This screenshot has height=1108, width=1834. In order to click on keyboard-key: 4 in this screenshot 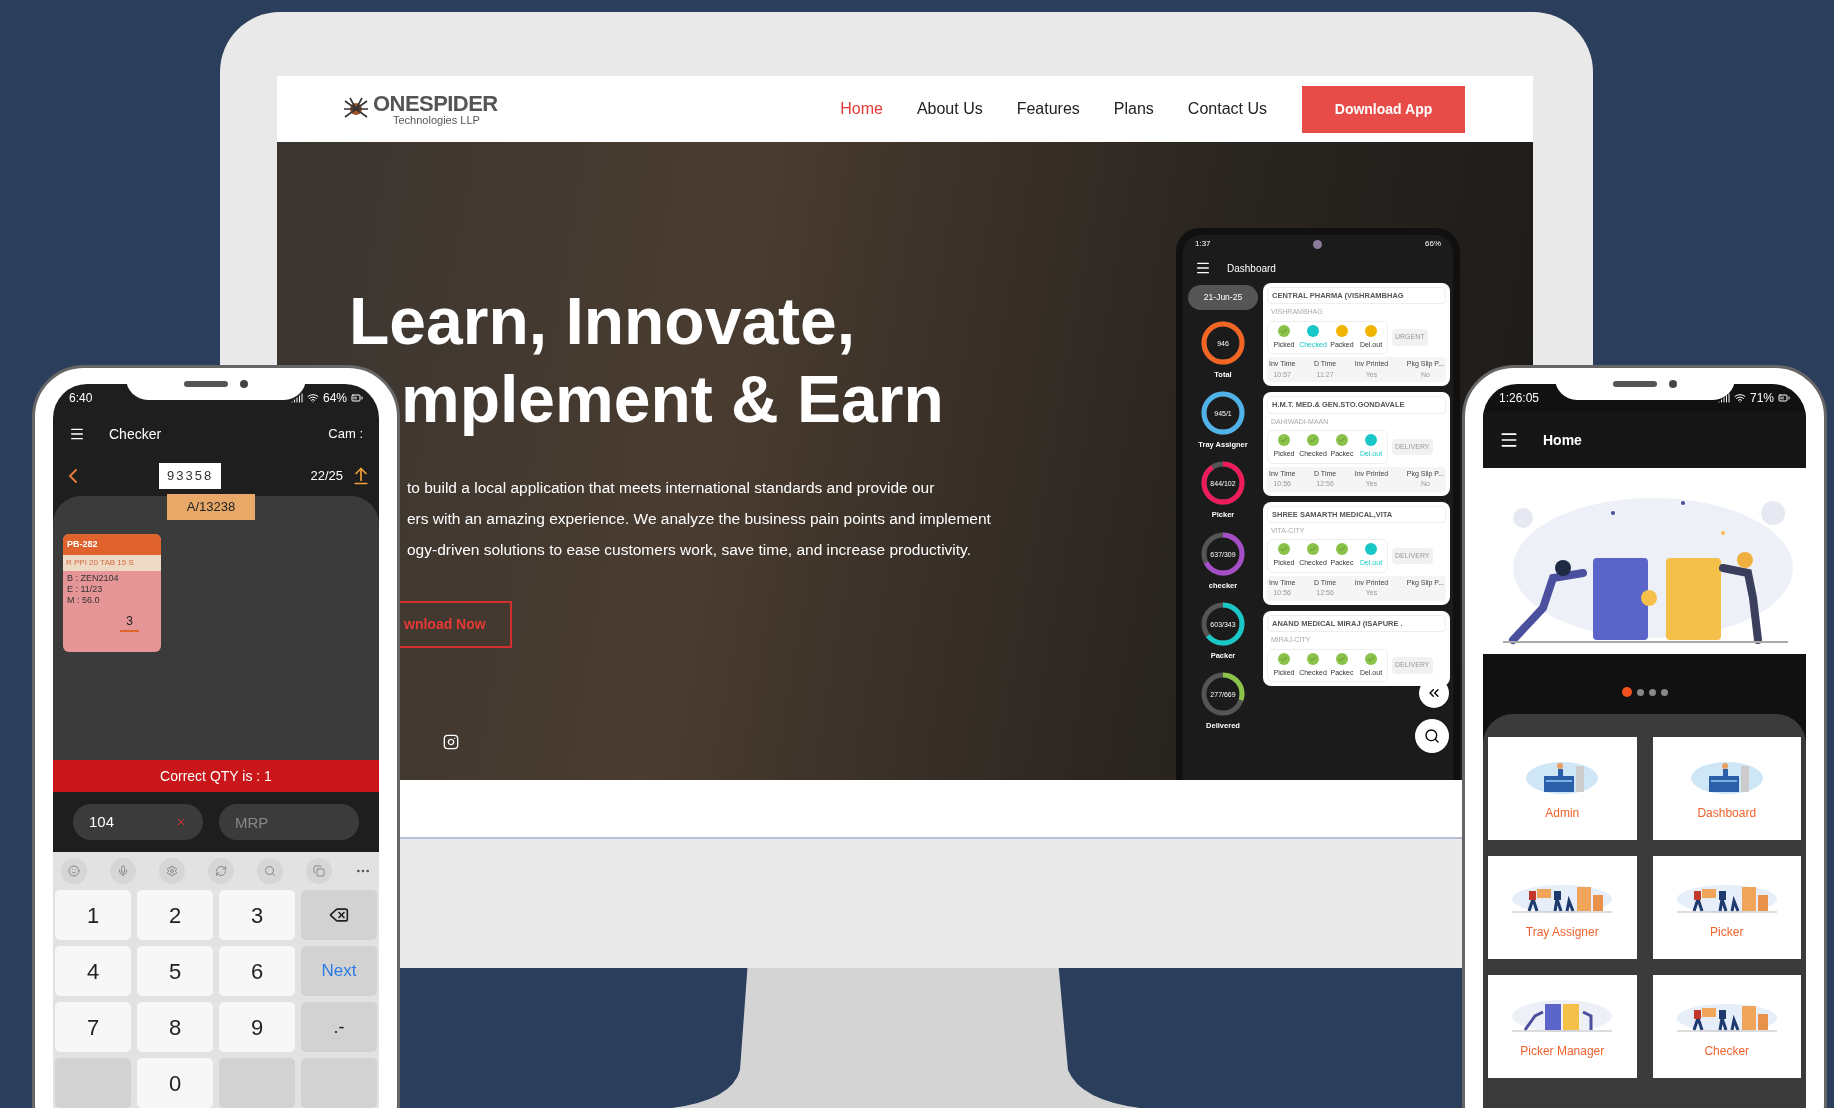, I will do `click(93, 971)`.